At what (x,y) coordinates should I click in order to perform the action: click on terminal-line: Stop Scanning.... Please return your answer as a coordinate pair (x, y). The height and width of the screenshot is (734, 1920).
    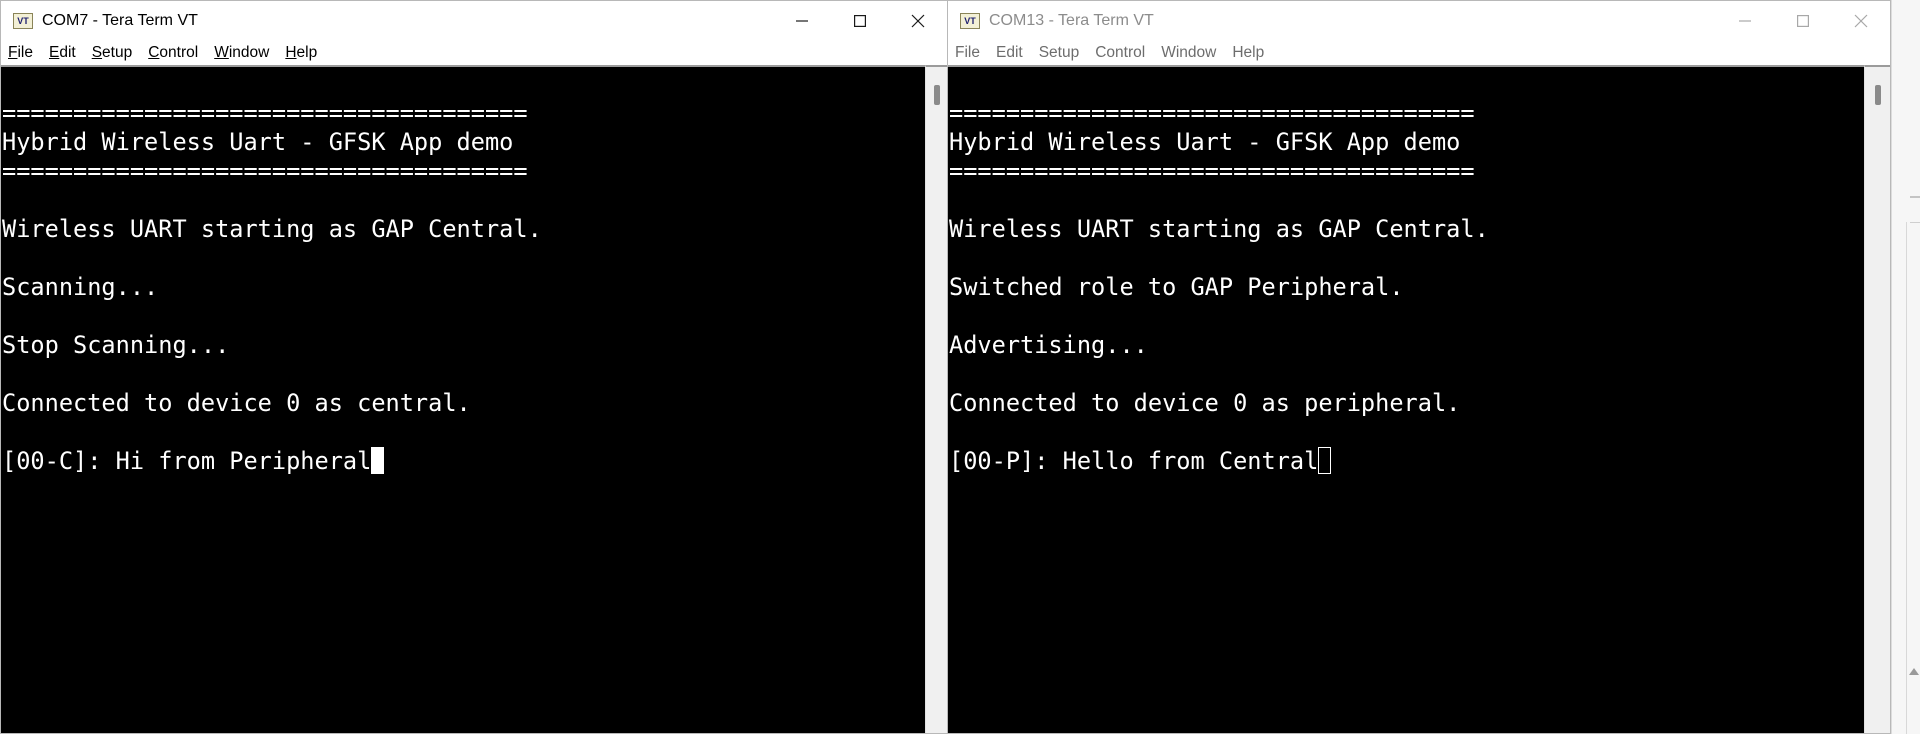
    Looking at the image, I should click on (116, 345).